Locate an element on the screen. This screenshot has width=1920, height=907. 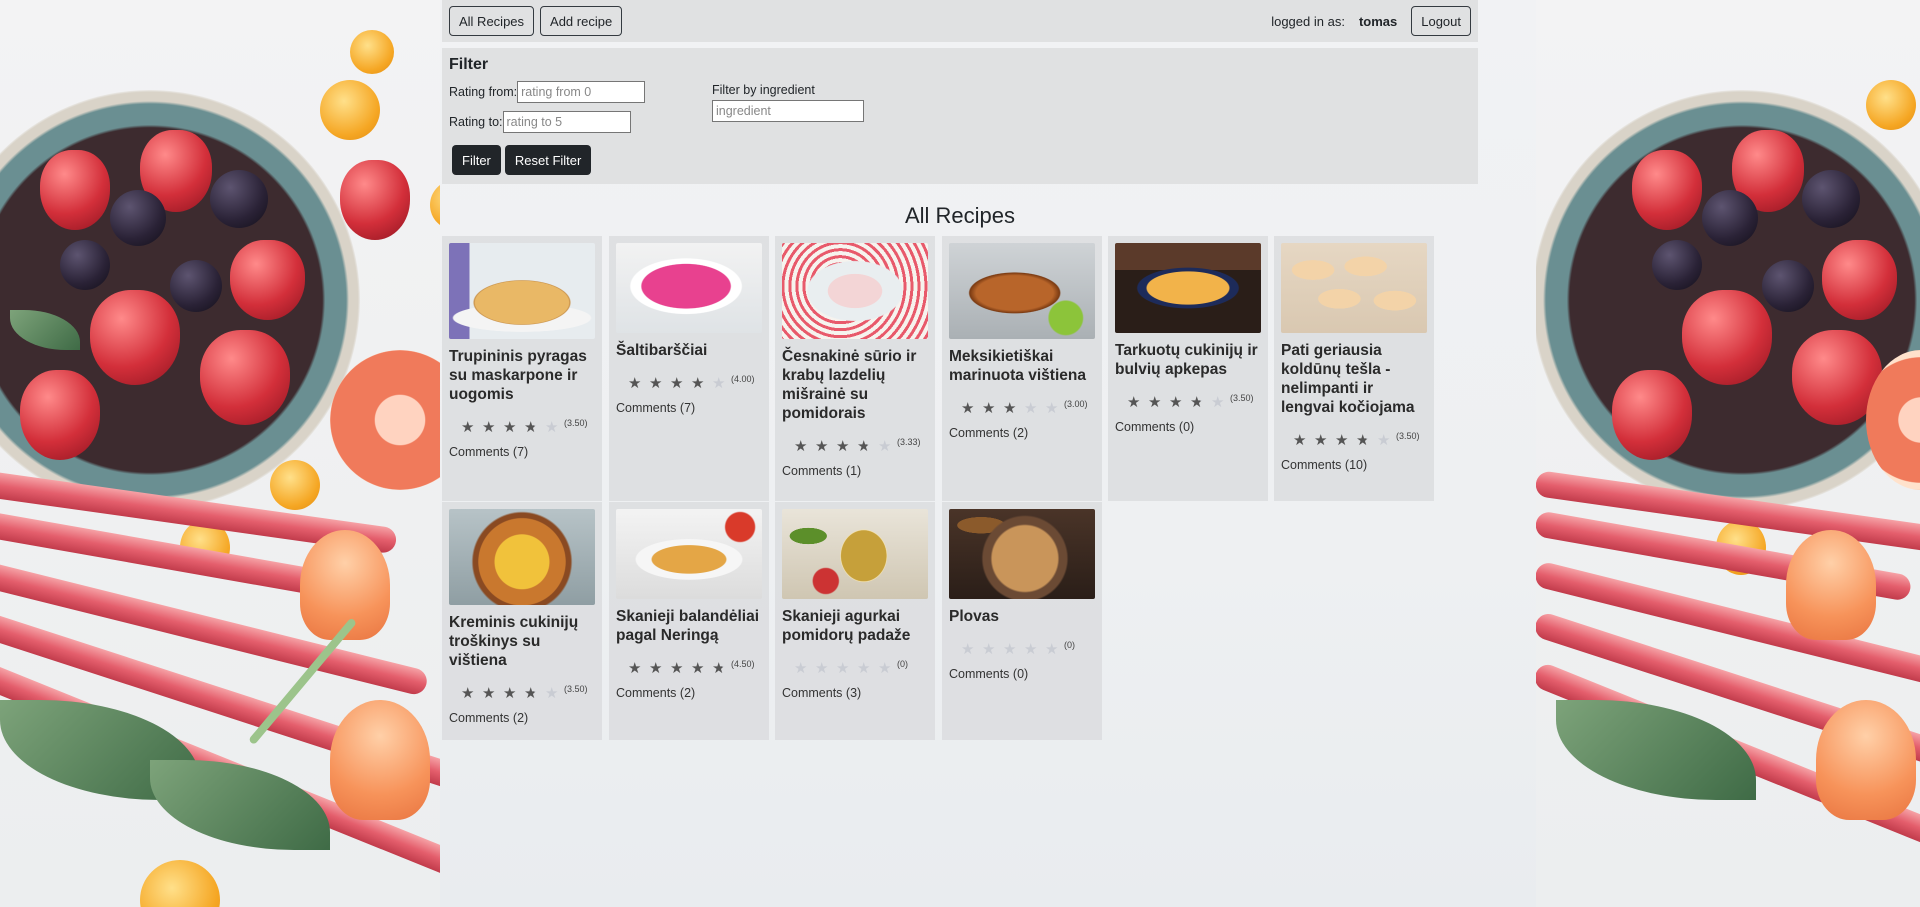
star-rating: ★ ★ ★ ★ ★ (3.33) is located at coordinates (855, 448).